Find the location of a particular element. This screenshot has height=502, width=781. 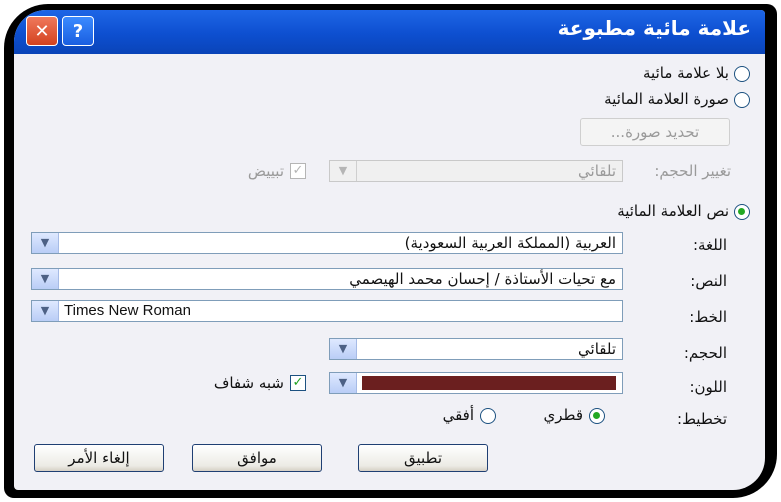

font-combo: ▼ Times New Roman is located at coordinates (327, 311).